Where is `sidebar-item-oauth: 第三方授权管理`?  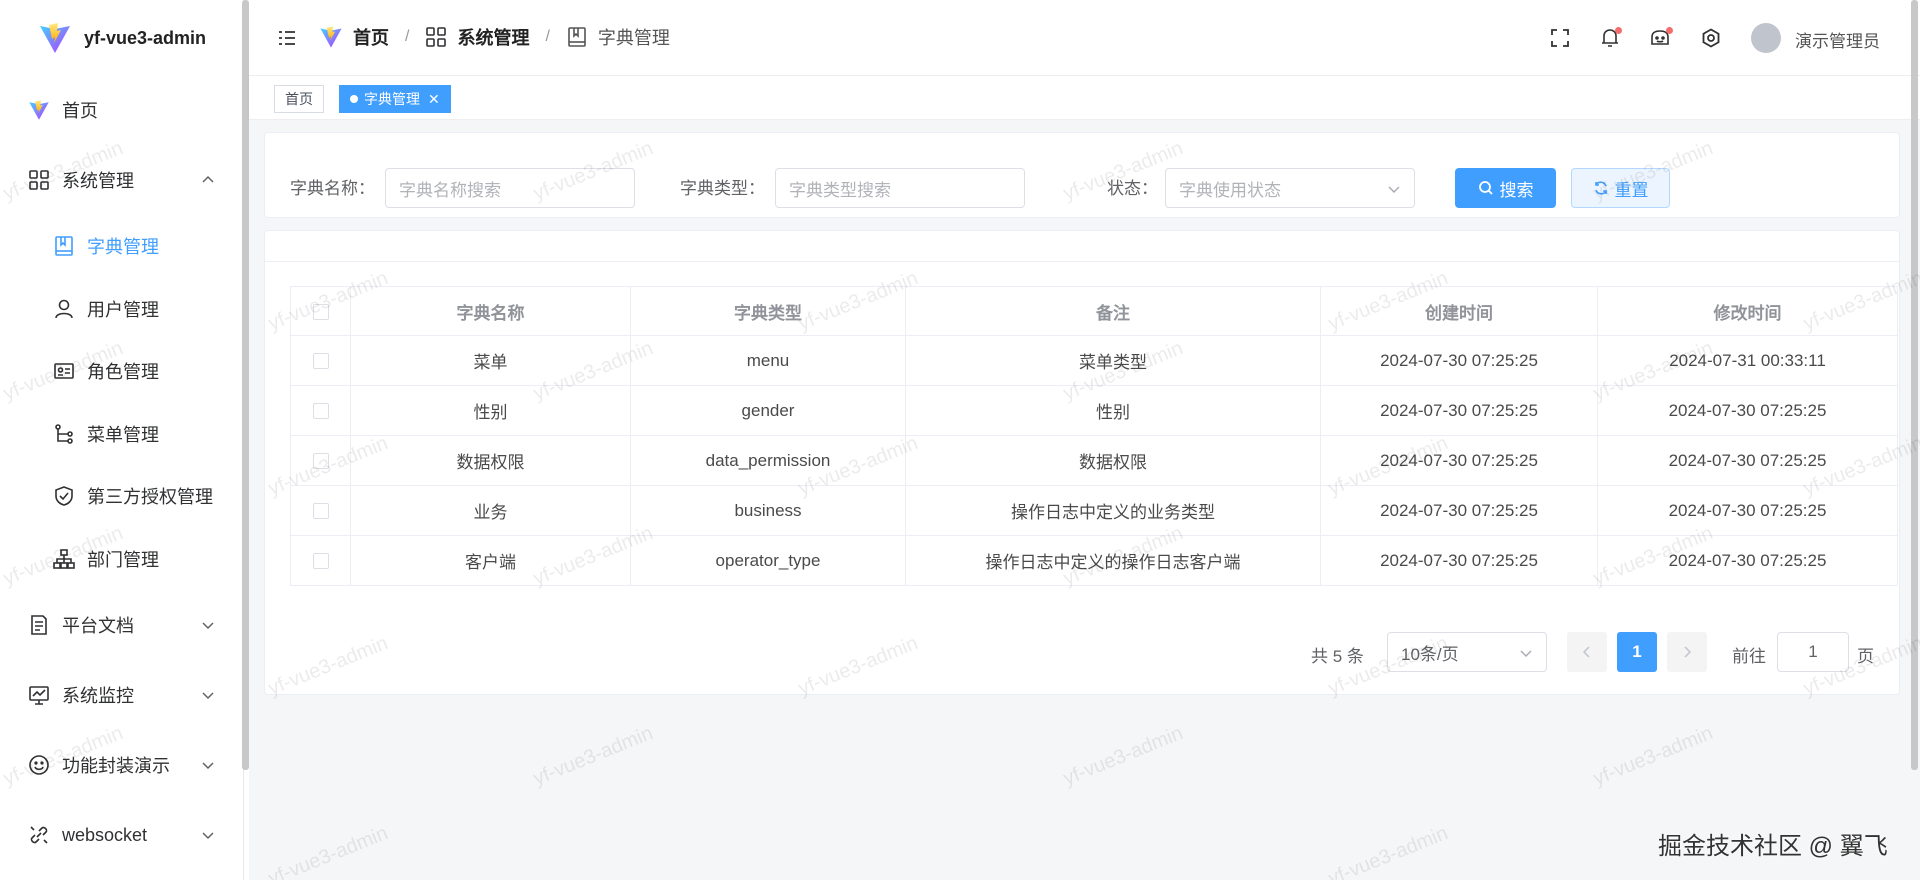 sidebar-item-oauth: 第三方授权管理 is located at coordinates (120, 496).